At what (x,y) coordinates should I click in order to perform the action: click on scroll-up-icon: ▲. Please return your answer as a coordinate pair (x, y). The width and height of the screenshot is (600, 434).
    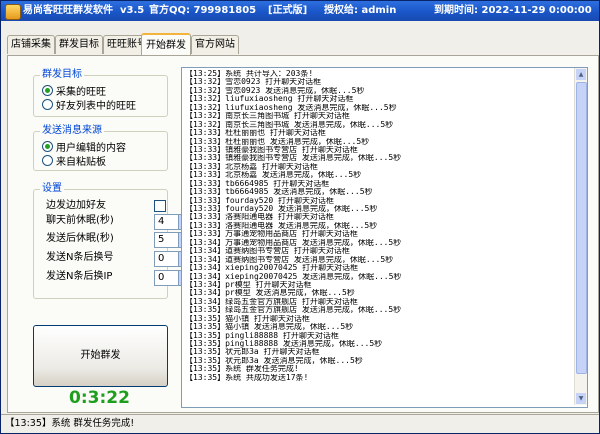
    Looking at the image, I should click on (581, 74).